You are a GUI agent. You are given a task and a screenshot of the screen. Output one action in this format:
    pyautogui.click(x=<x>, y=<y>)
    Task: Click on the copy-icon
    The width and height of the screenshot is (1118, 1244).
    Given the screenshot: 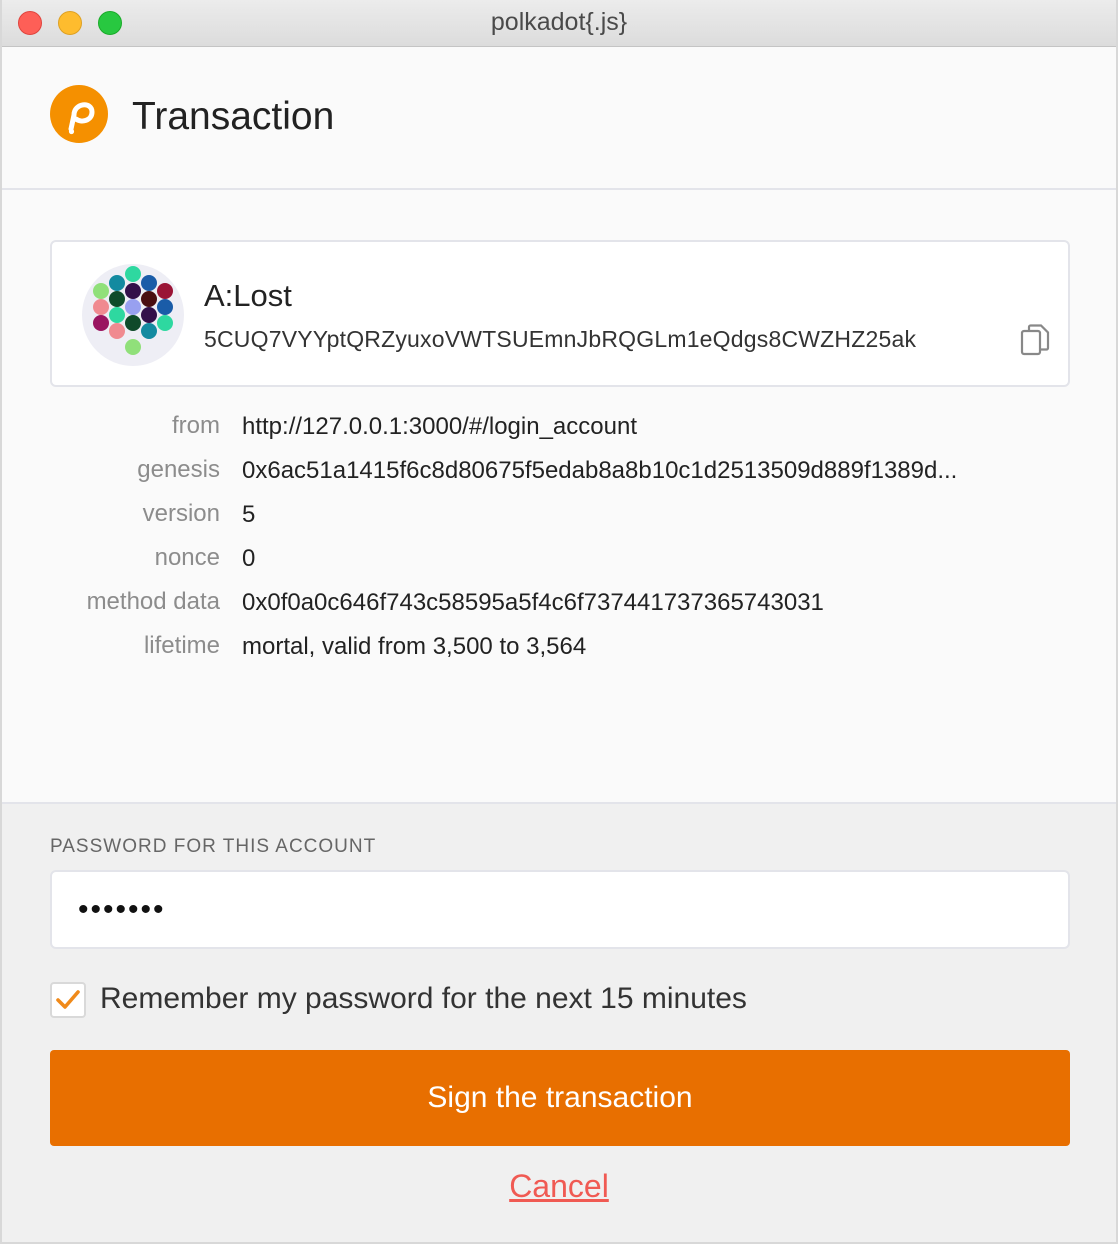 What is the action you would take?
    pyautogui.click(x=1035, y=340)
    